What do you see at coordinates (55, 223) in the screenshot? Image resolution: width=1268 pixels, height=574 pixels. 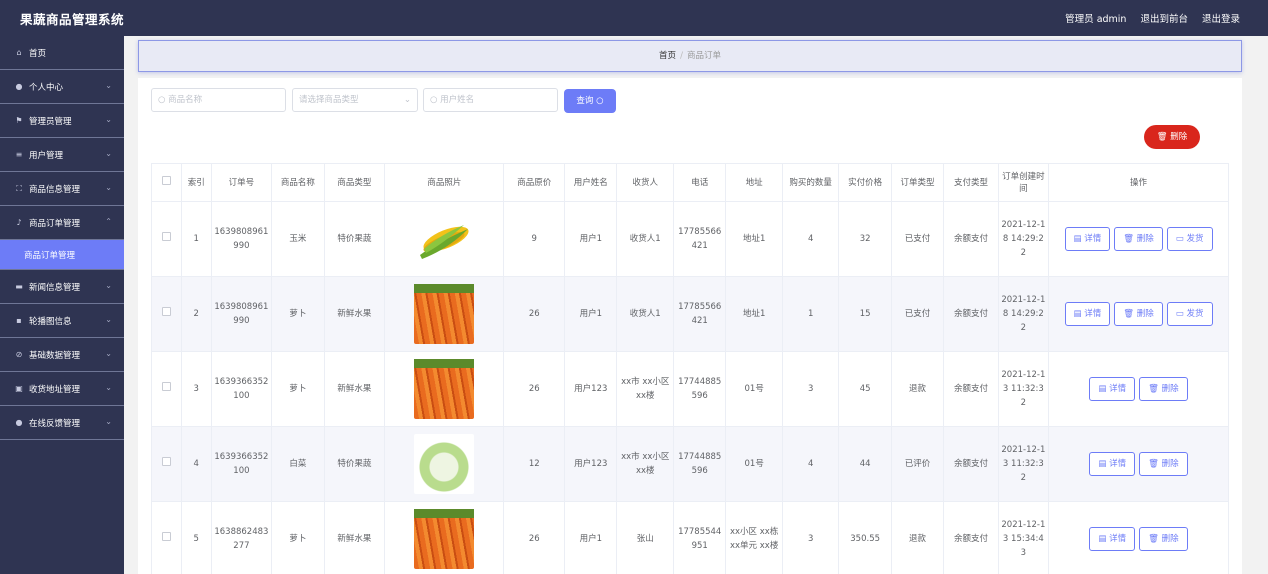 I see `sidebar-item-label: 商品订单管理` at bounding box center [55, 223].